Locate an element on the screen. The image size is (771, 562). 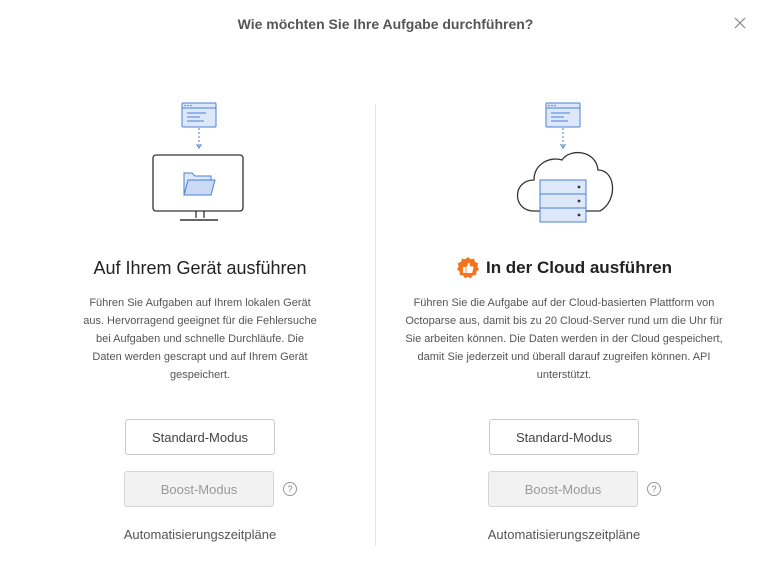
local-standard-mode-button: Standard-Modus is located at coordinates (200, 437).